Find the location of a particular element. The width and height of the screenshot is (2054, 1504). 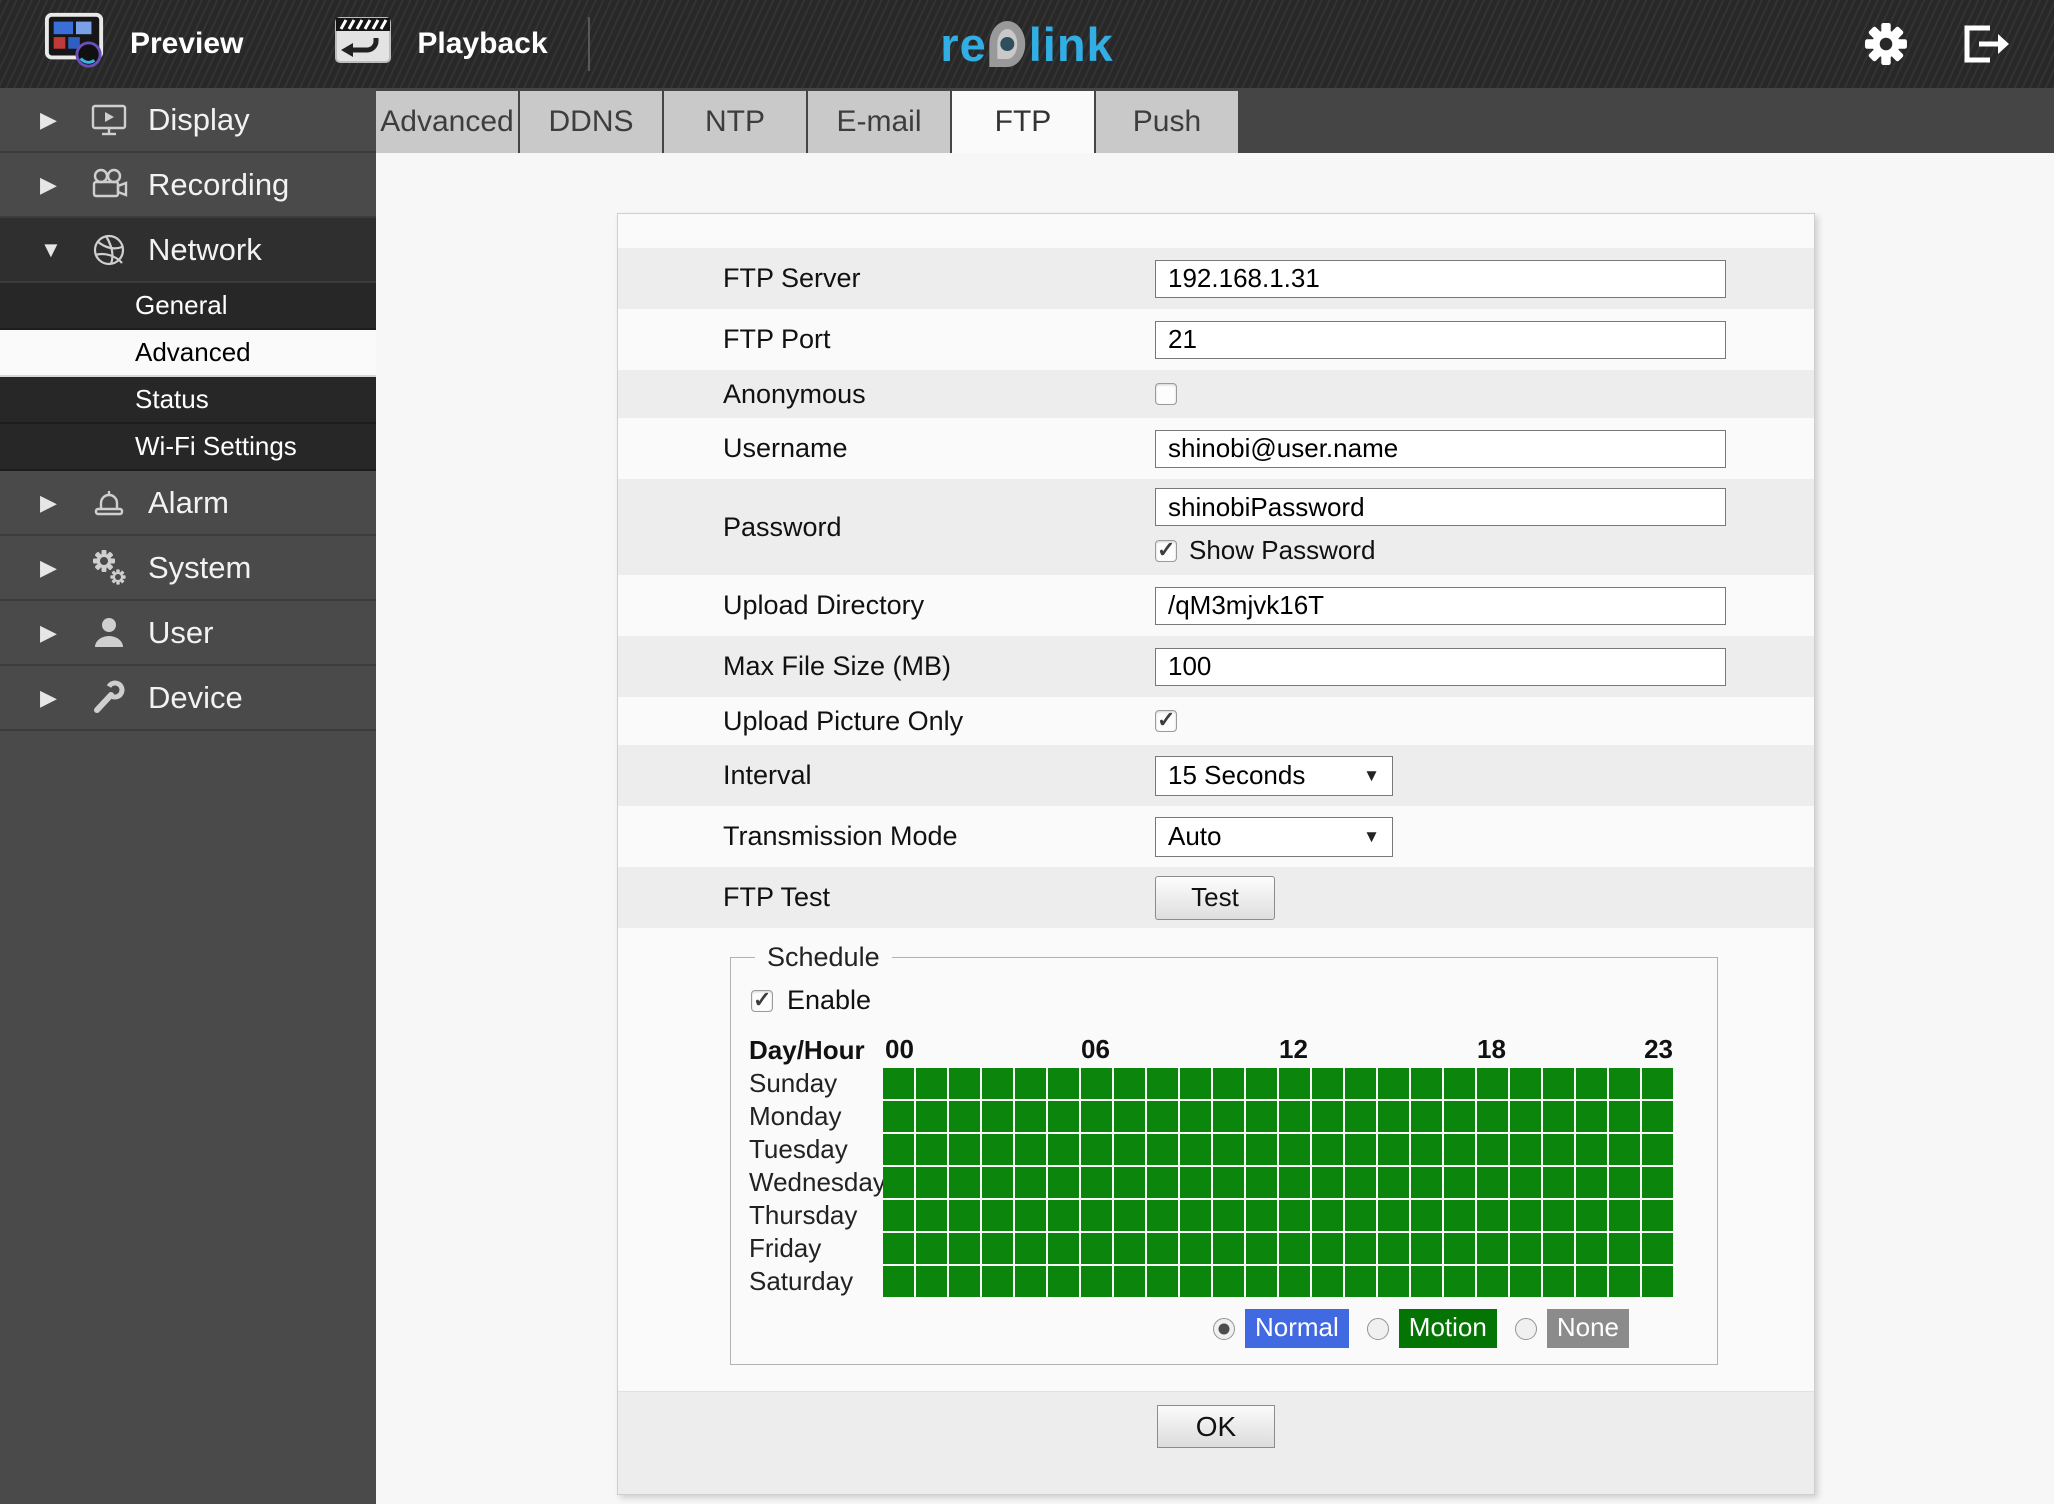

nav-preview: Preview is located at coordinates (143, 44).